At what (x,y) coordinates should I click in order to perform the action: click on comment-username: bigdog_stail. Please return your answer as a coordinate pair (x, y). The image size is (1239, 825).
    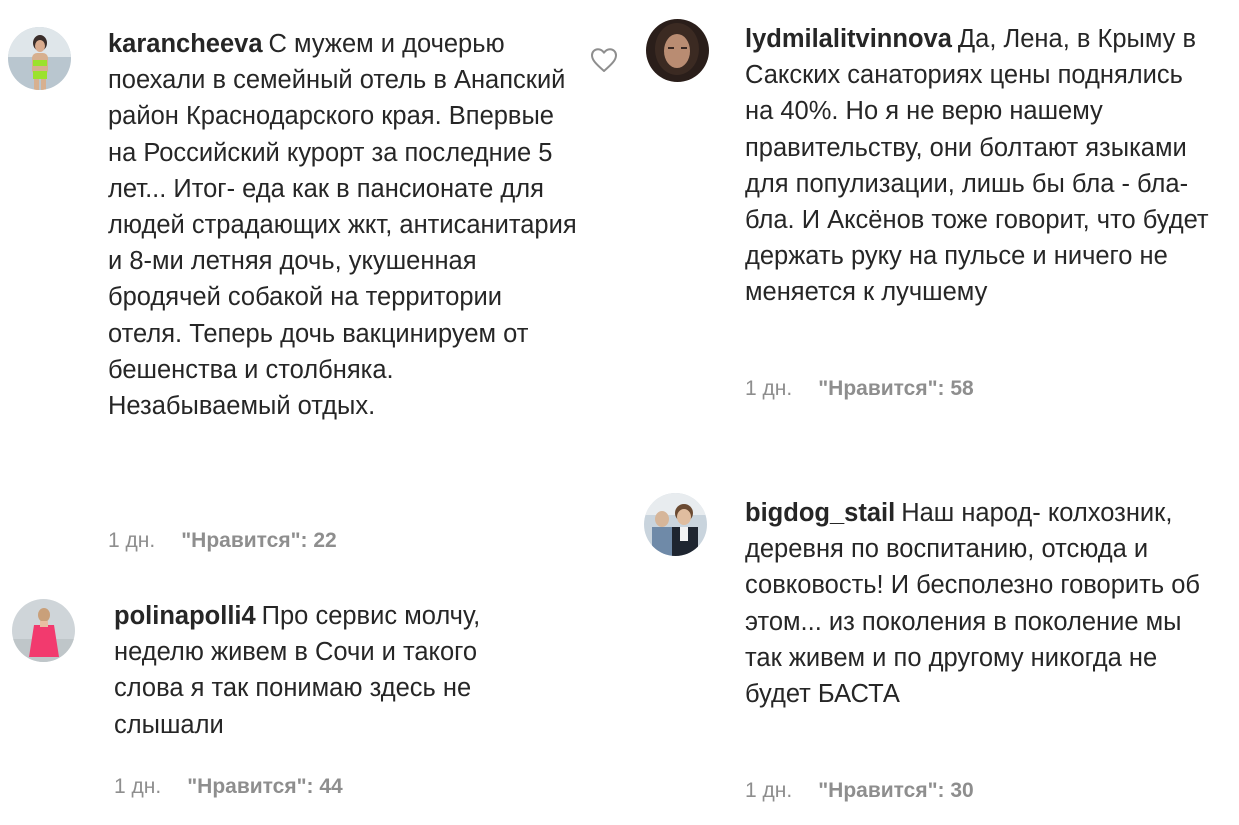
    Looking at the image, I should click on (820, 513).